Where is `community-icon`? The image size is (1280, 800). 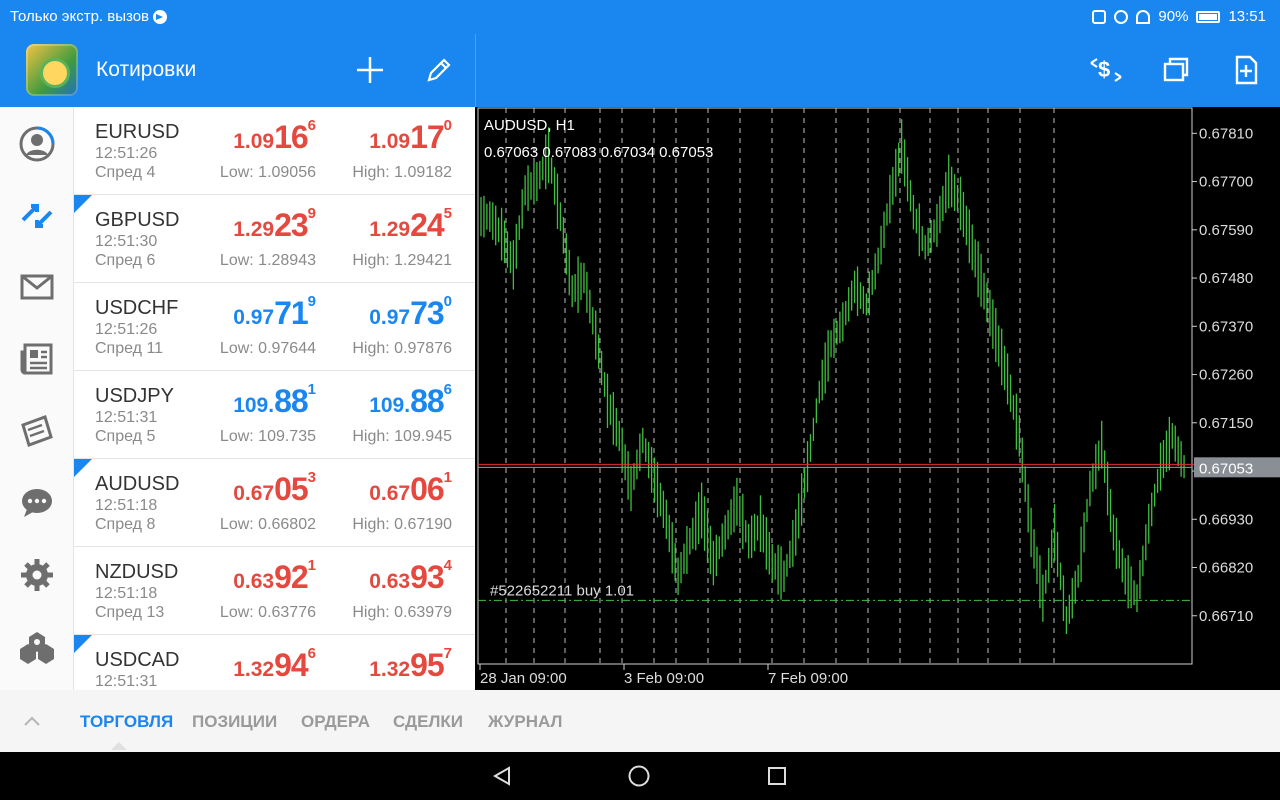 community-icon is located at coordinates (37, 648).